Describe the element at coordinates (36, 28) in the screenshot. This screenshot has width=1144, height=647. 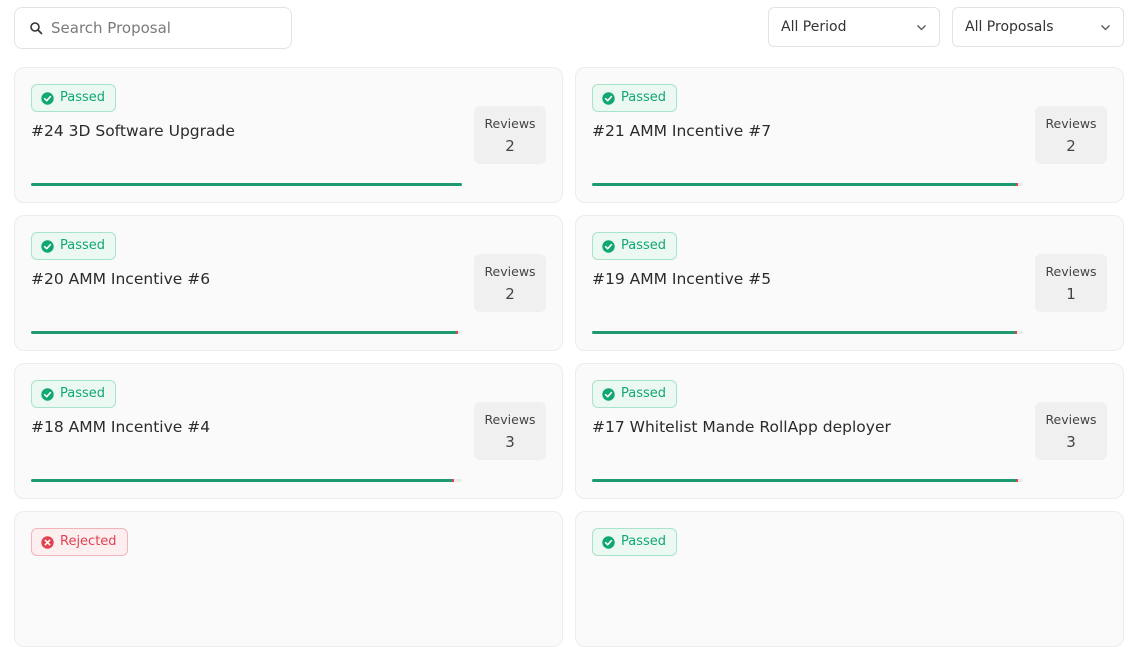
I see `search-icon` at that location.